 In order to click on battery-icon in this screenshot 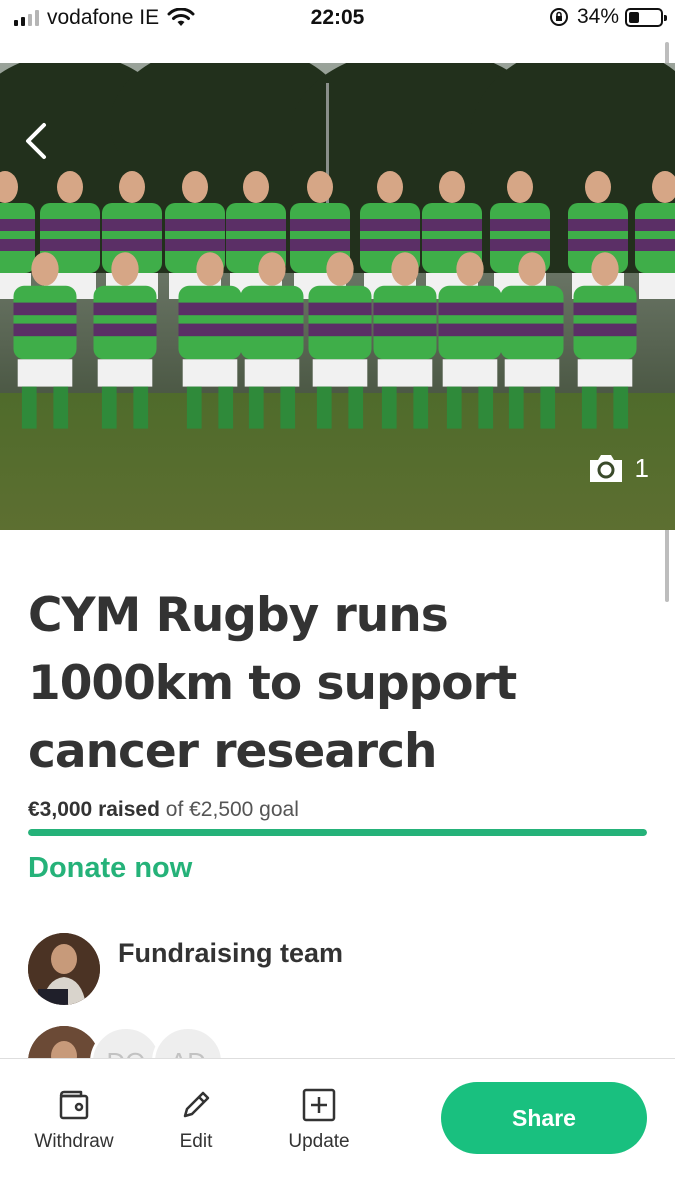, I will do `click(646, 17)`.